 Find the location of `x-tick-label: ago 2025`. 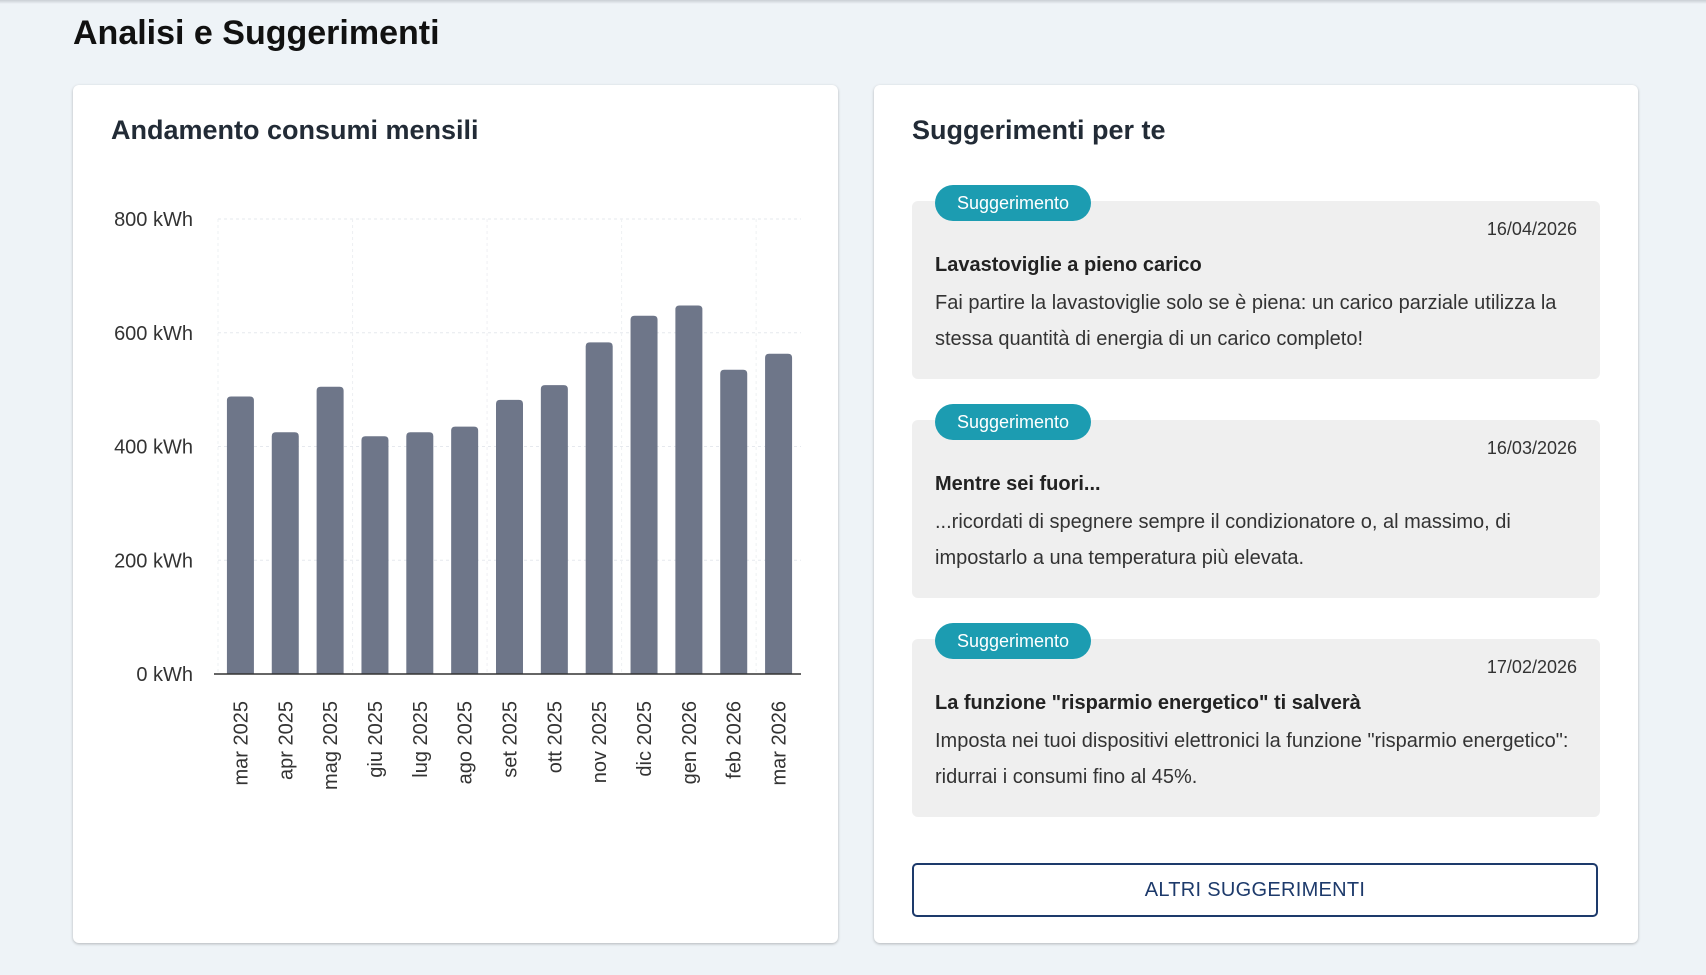

x-tick-label: ago 2025 is located at coordinates (466, 742).